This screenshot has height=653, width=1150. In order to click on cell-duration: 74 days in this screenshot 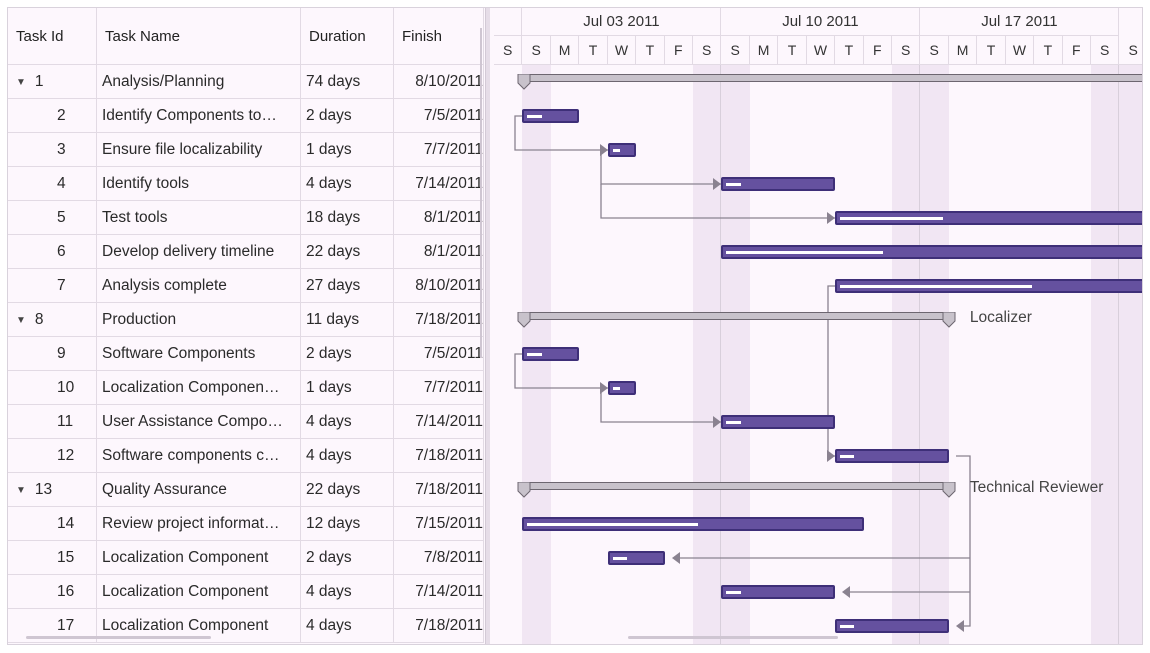, I will do `click(347, 82)`.